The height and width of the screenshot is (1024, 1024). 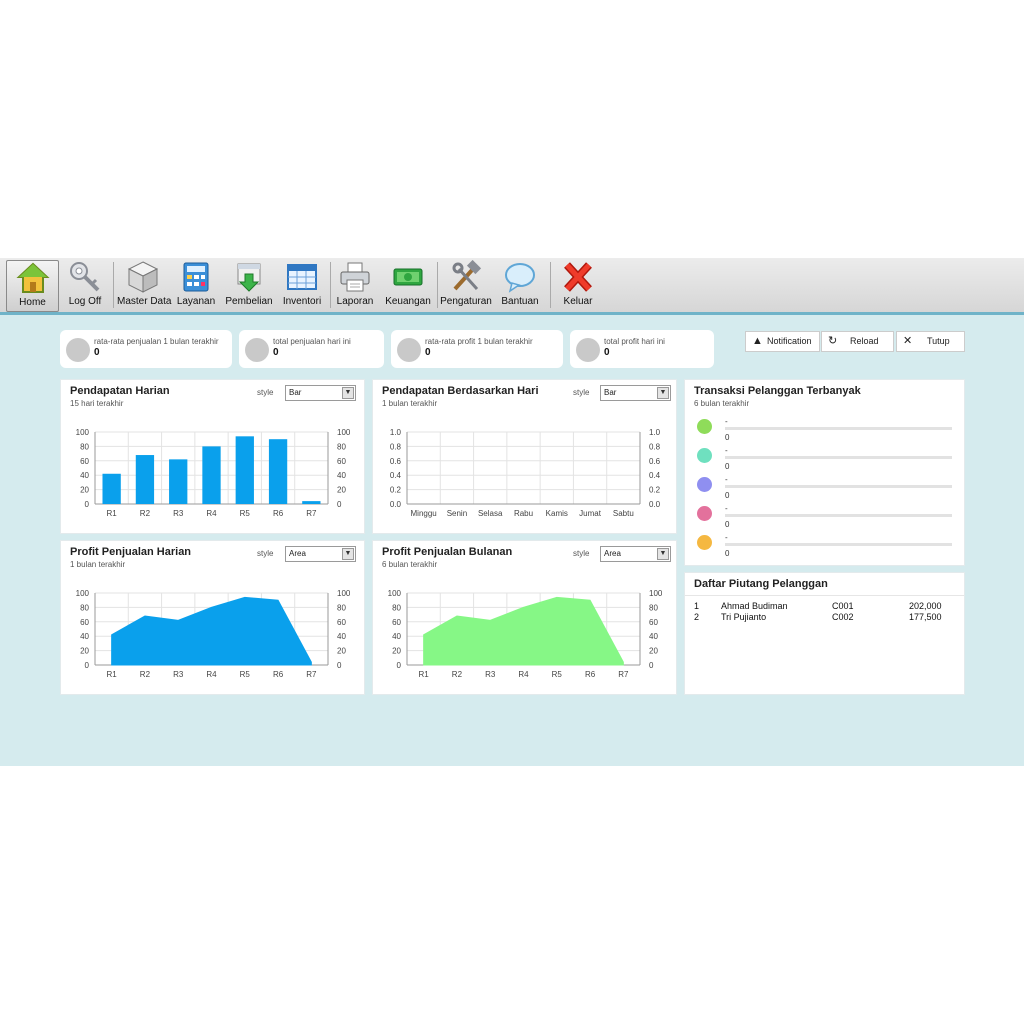 What do you see at coordinates (789, 341) in the screenshot?
I see `notification-label: Notification` at bounding box center [789, 341].